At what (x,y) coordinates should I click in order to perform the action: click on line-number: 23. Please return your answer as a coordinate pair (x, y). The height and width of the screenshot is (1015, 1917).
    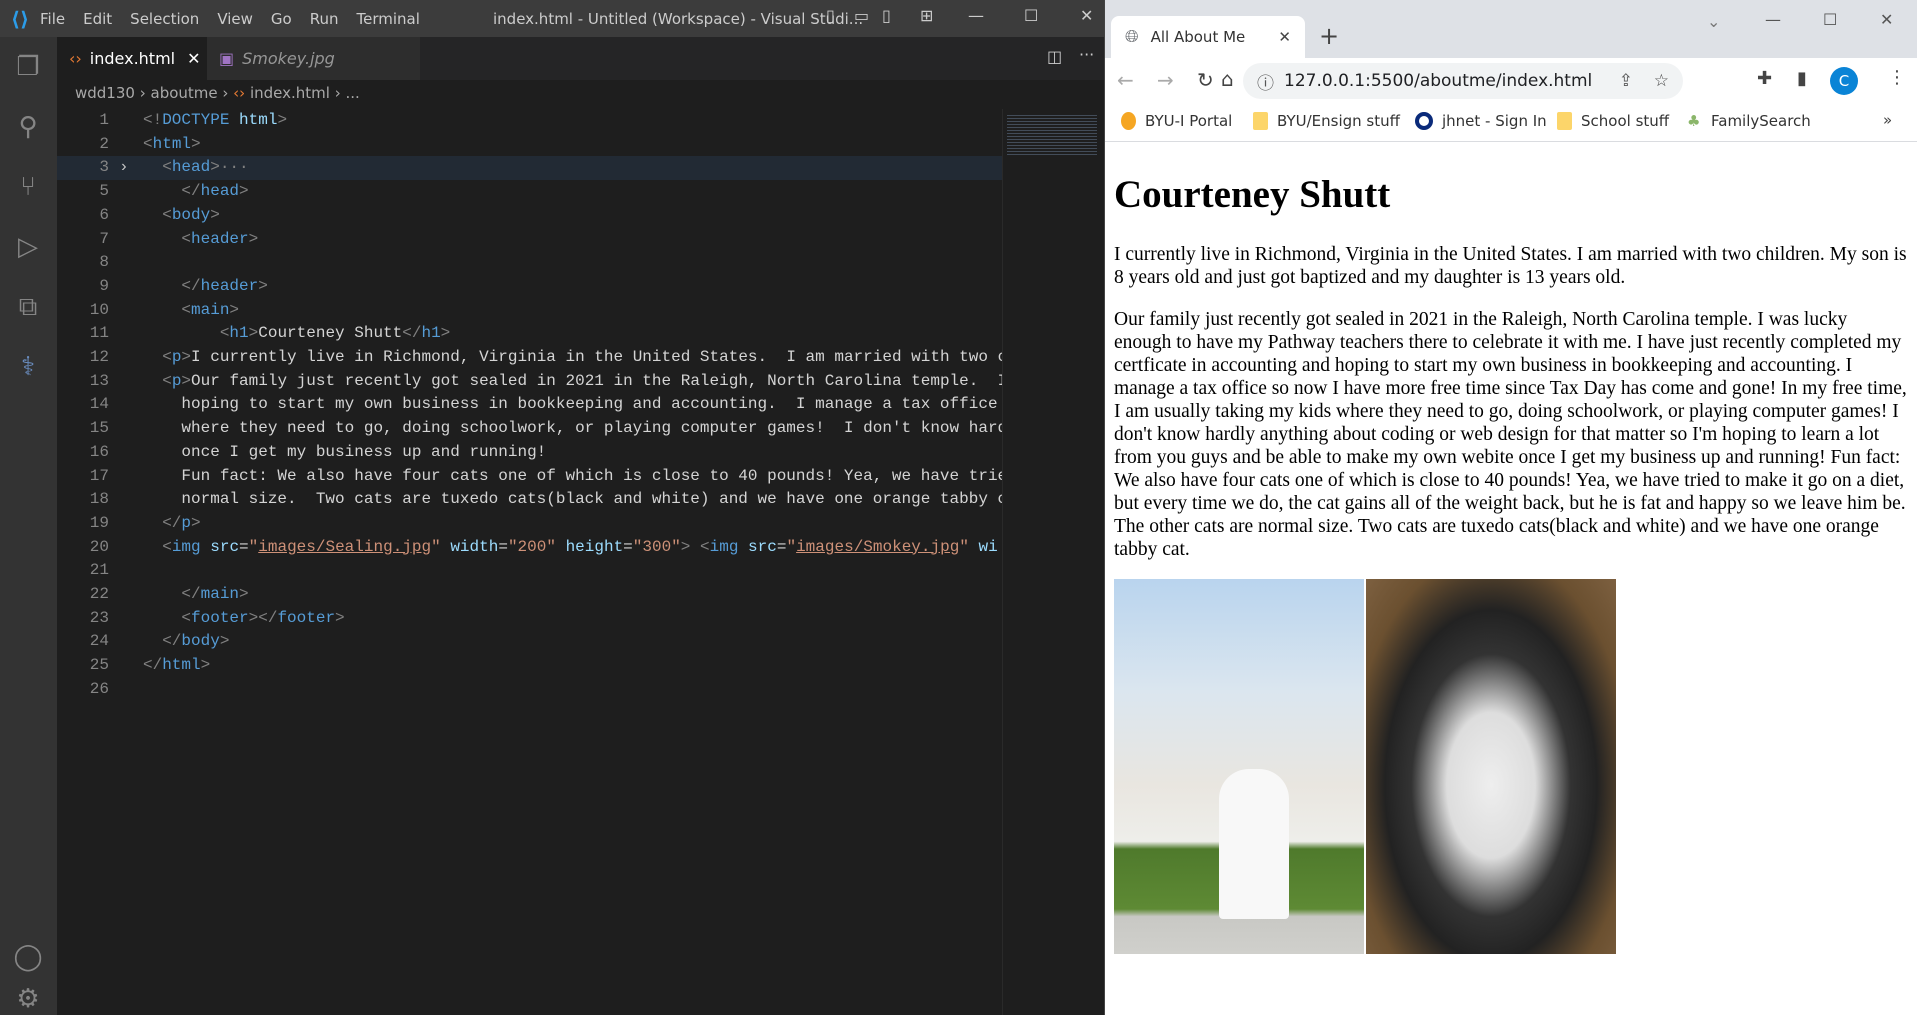
    Looking at the image, I should click on (99, 617).